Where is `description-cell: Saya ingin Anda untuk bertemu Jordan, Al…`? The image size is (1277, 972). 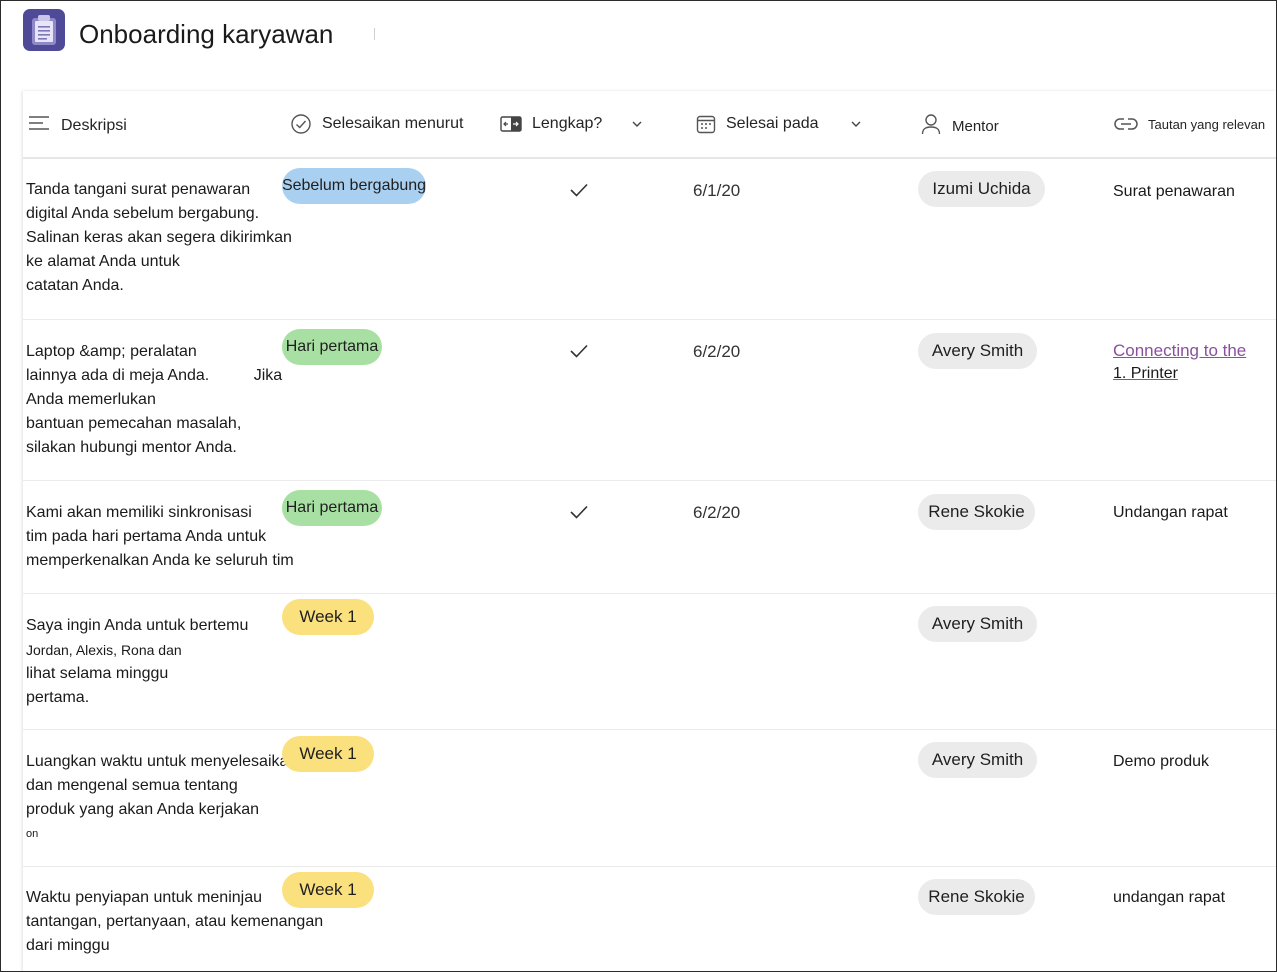
description-cell: Saya ingin Anda untuk bertemu Jordan, Al… is located at coordinates (137, 662).